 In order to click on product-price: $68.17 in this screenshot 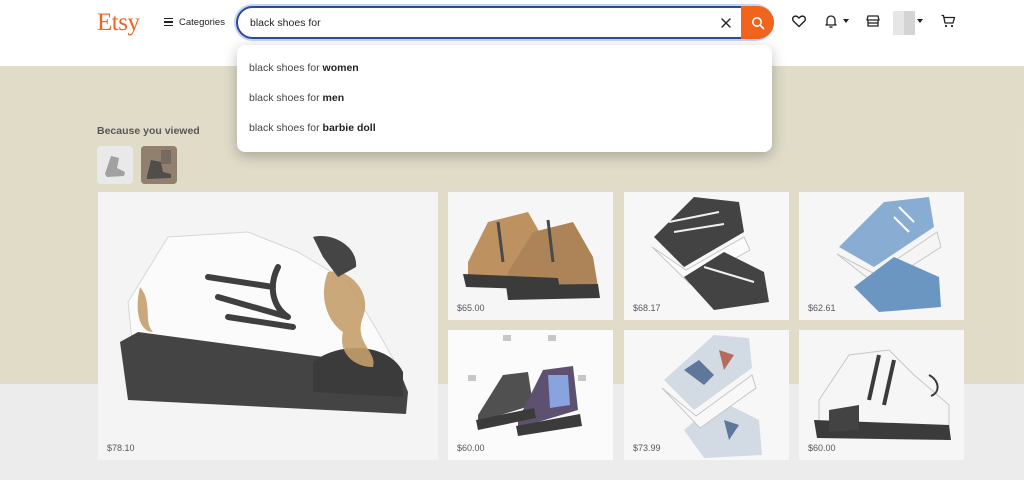, I will do `click(647, 308)`.